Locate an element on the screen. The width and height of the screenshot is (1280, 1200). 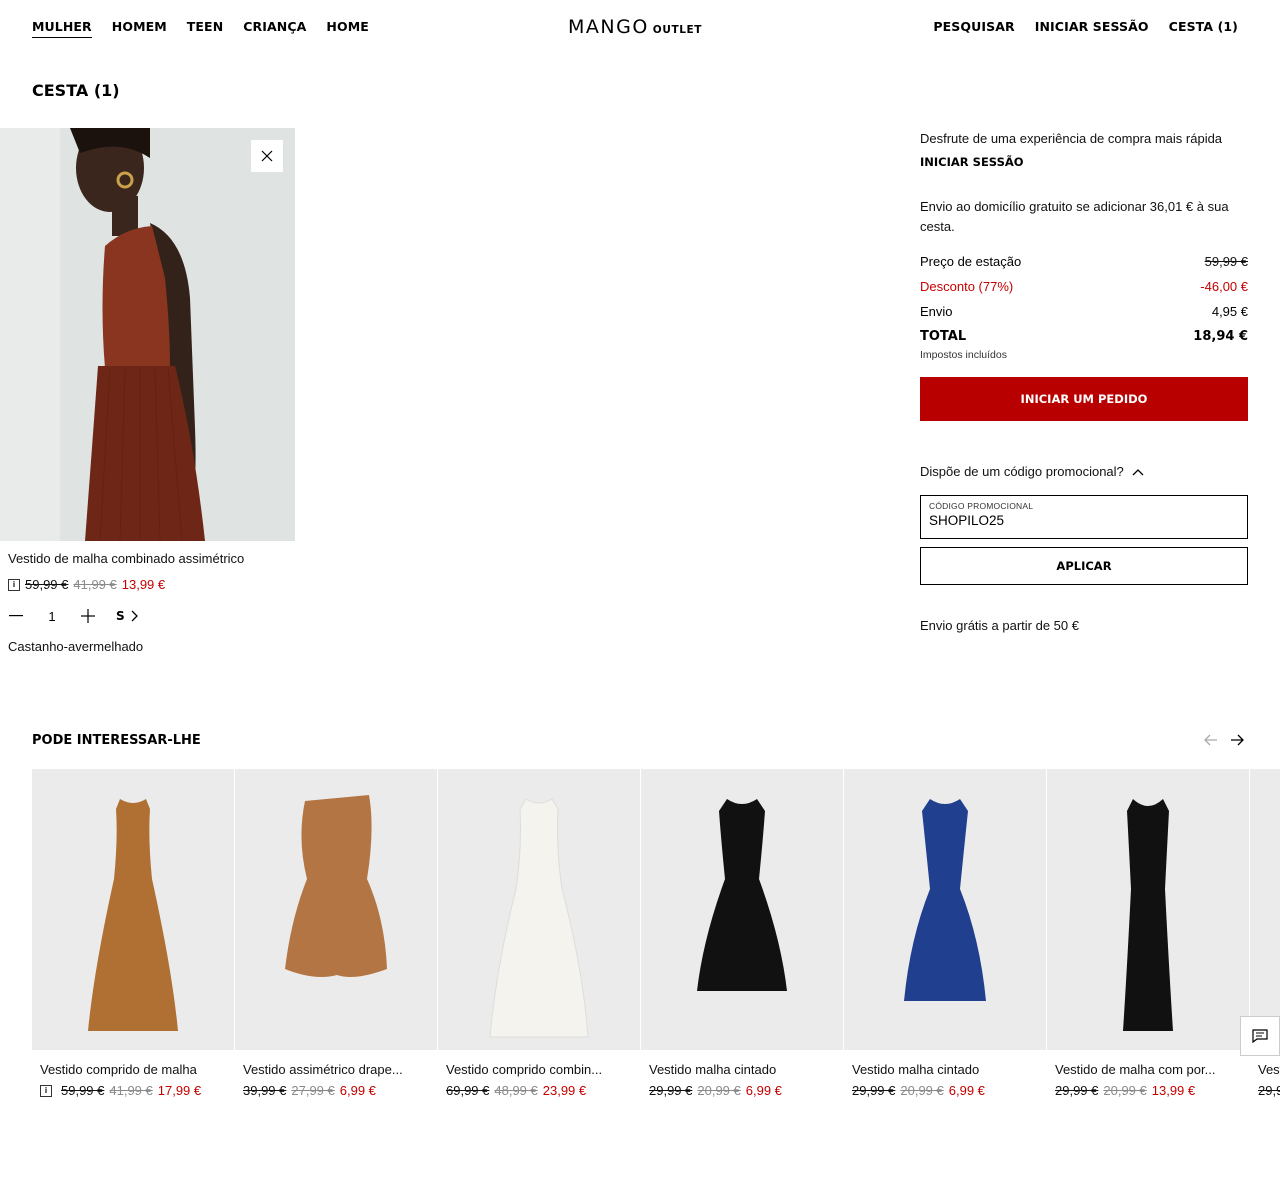
chat-button is located at coordinates (1260, 1036).